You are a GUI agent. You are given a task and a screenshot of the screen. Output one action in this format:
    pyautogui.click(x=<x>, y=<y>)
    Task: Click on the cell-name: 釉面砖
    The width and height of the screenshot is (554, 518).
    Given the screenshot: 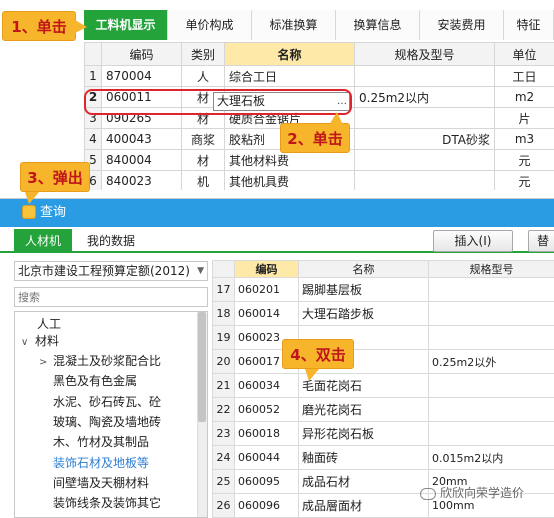 What is the action you would take?
    pyautogui.click(x=364, y=458)
    